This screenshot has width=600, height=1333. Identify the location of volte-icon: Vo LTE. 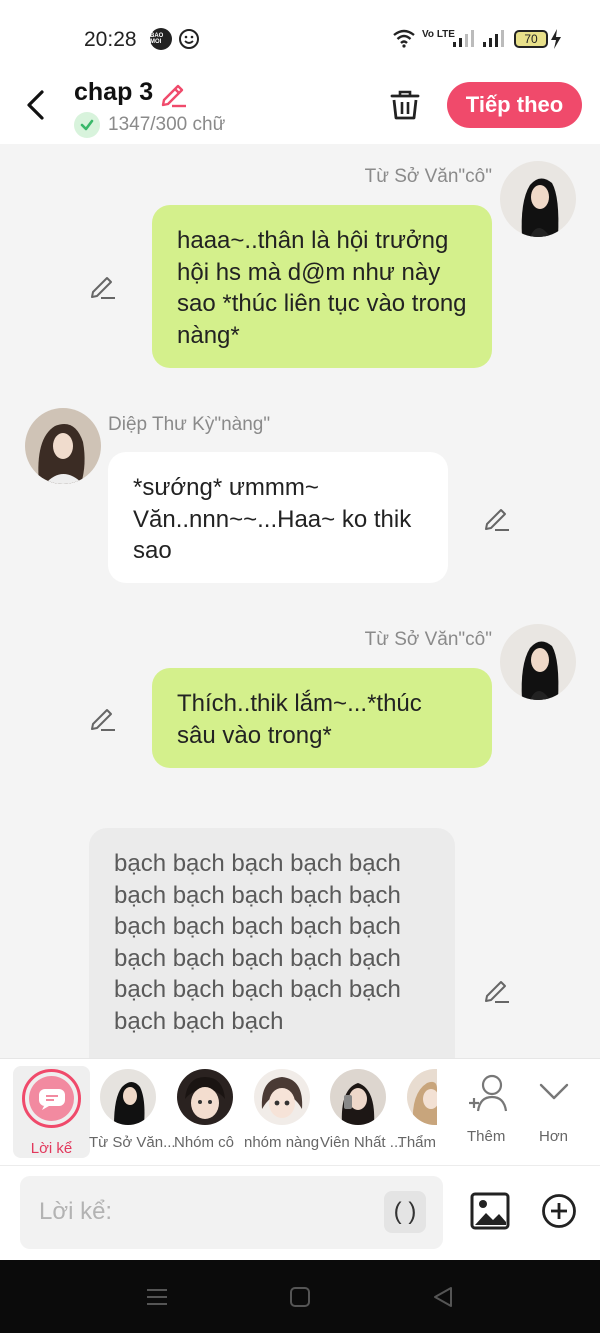
(438, 34).